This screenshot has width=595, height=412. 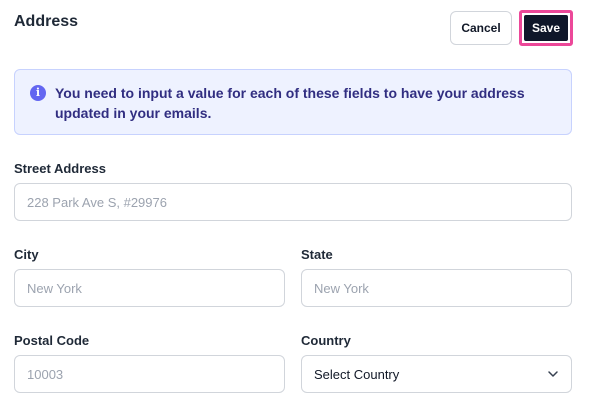 I want to click on postal-code-label: Postal Code, so click(x=52, y=340).